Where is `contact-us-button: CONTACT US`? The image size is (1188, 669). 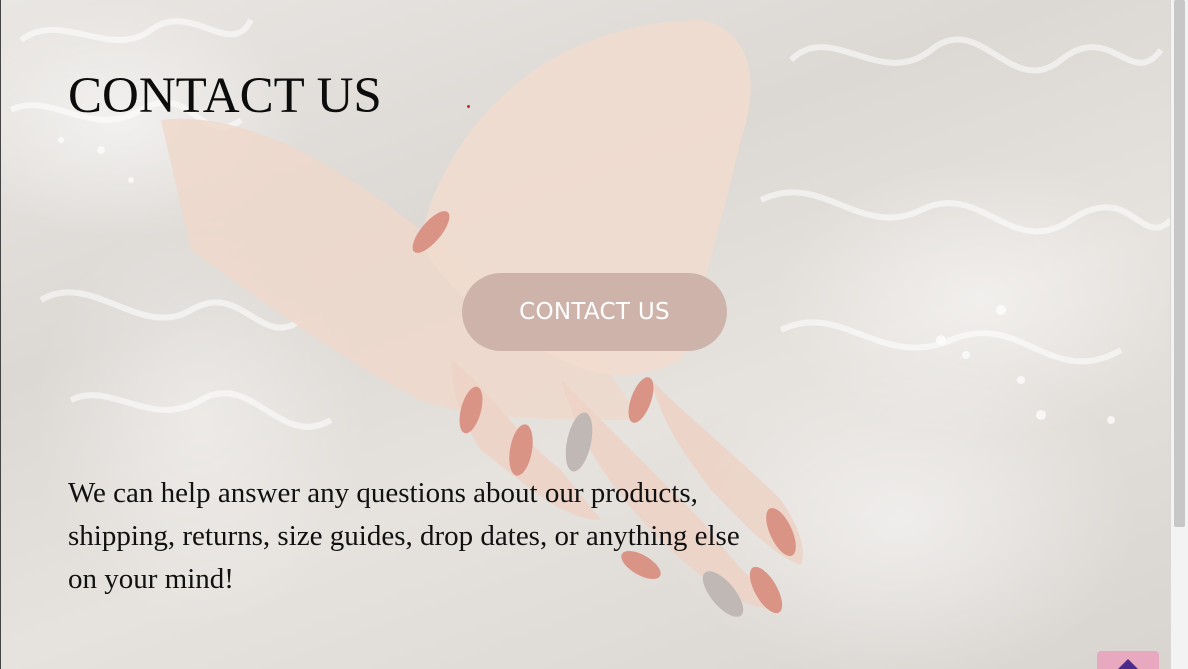 contact-us-button: CONTACT US is located at coordinates (594, 312).